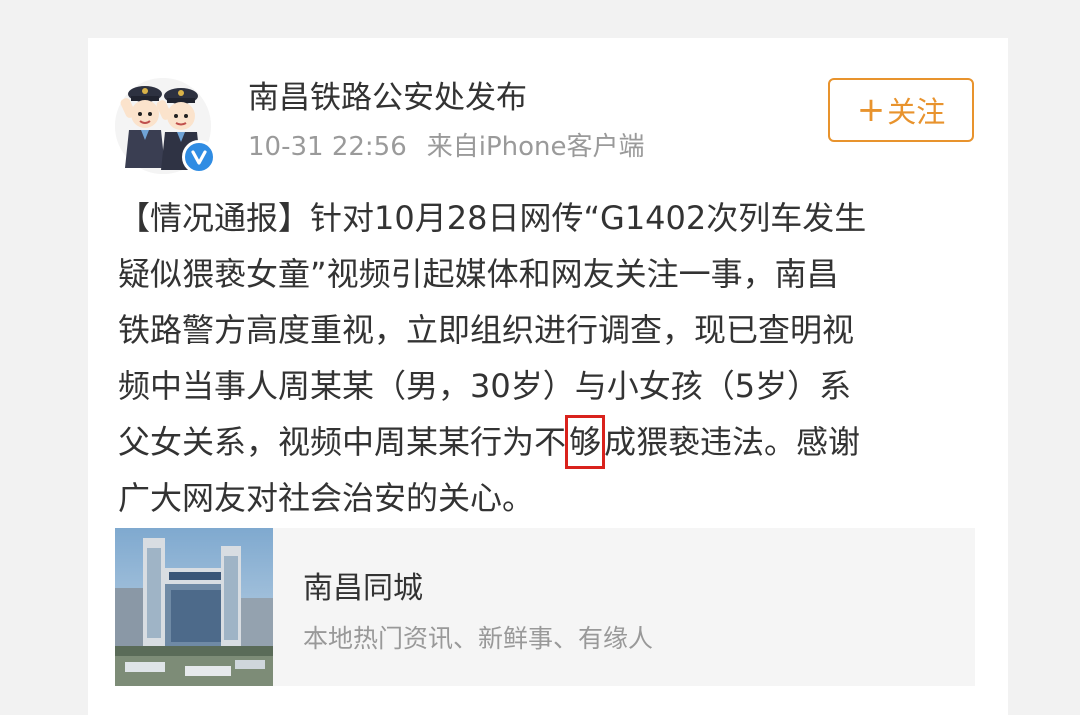 This screenshot has width=1080, height=715. I want to click on post-meta: 10-31 22:56 来自iPhone客户端, so click(446, 147).